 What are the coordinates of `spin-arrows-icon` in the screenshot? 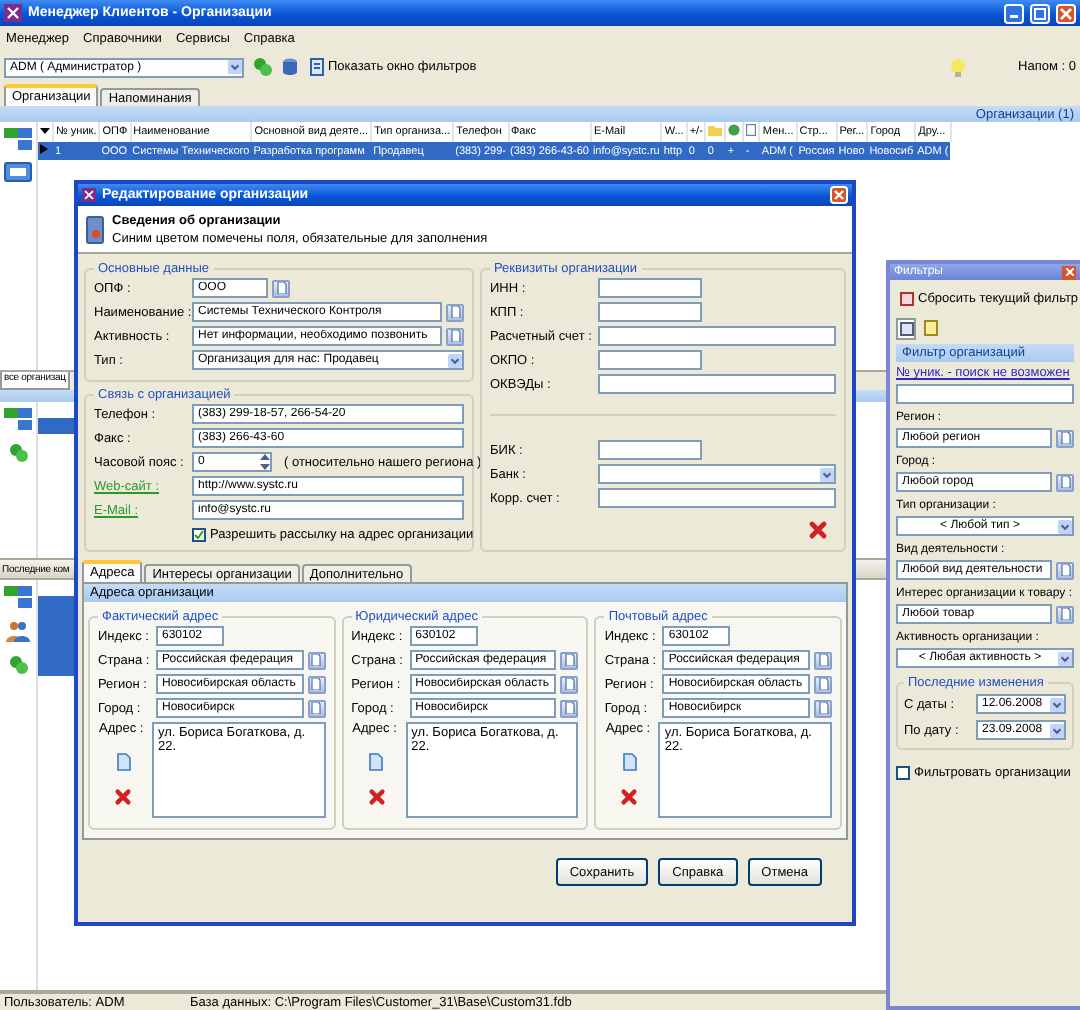 It's located at (265, 462).